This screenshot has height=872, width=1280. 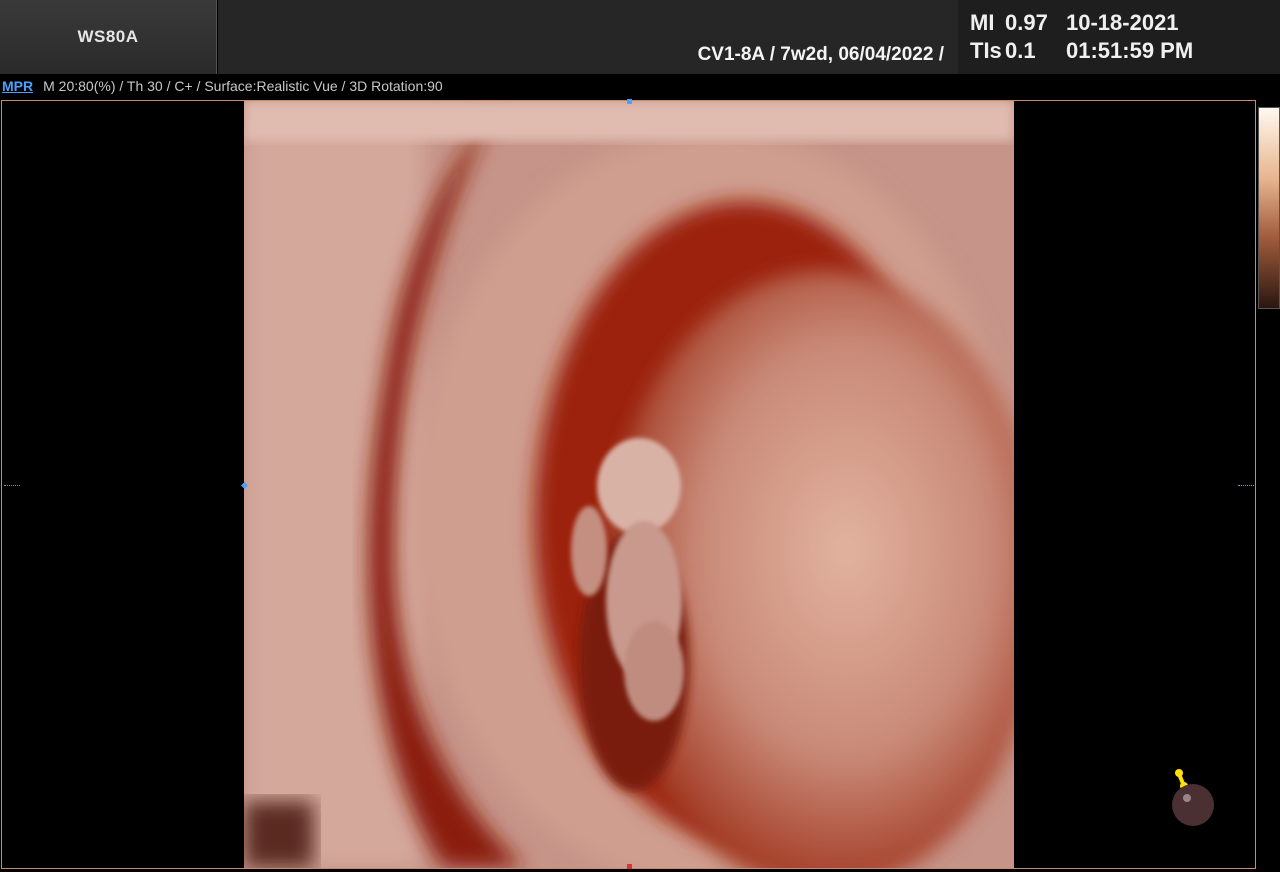 What do you see at coordinates (1020, 50) in the screenshot?
I see `tis-value: 0.1` at bounding box center [1020, 50].